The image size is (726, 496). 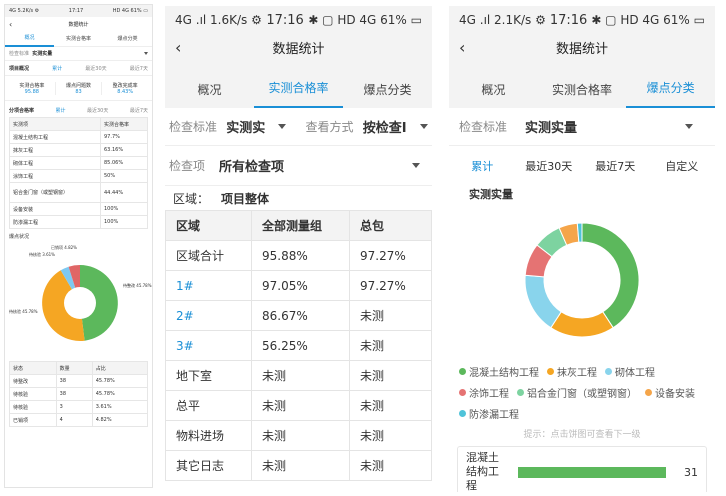 What do you see at coordinates (482, 471) in the screenshot?
I see `bar-label: 混凝土结构工程` at bounding box center [482, 471].